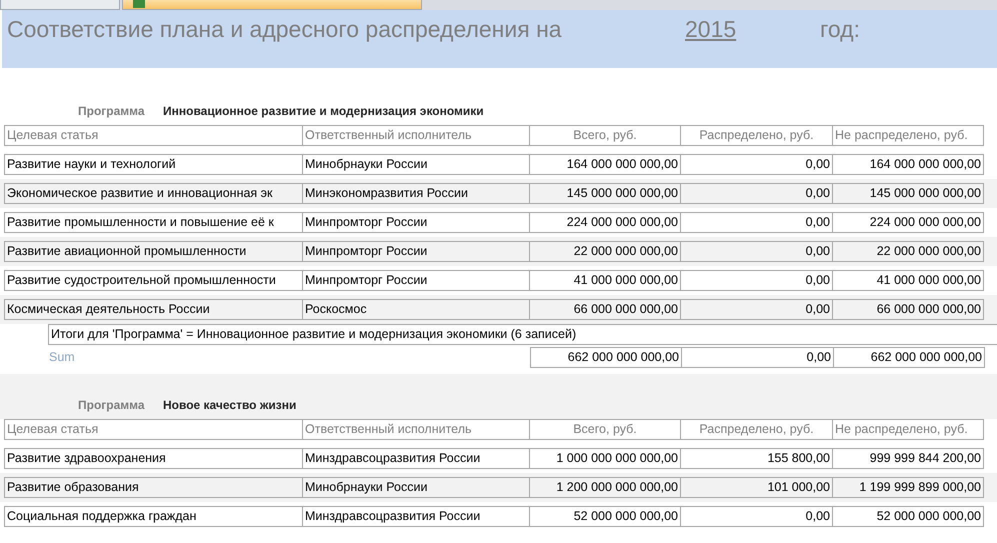  What do you see at coordinates (153, 164) in the screenshot?
I see `table-cell: Развитие науки и технологий` at bounding box center [153, 164].